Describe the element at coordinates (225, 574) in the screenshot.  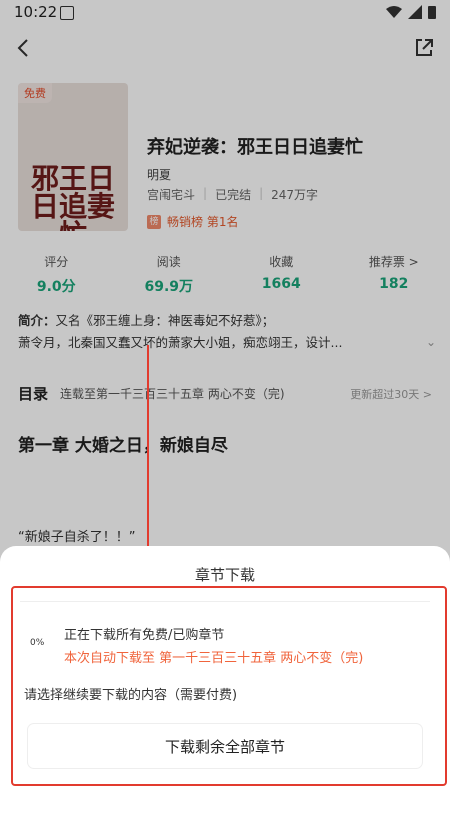
I see `sheet-title: 章节下载` at that location.